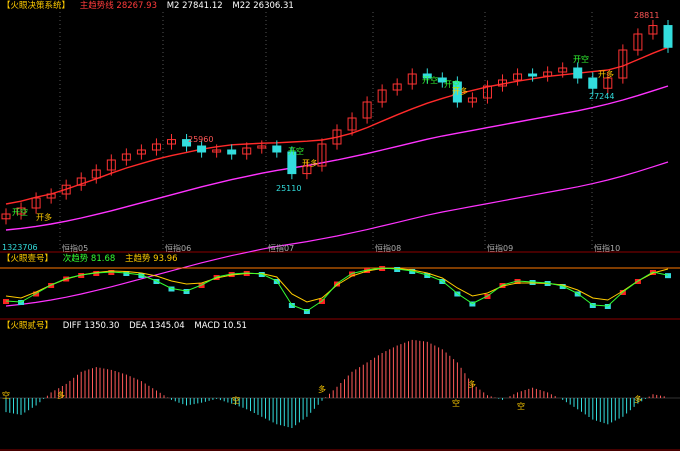 This screenshot has width=680, height=451. I want to click on legend-main-trend: 主趋势线 28267.93, so click(118, 6).